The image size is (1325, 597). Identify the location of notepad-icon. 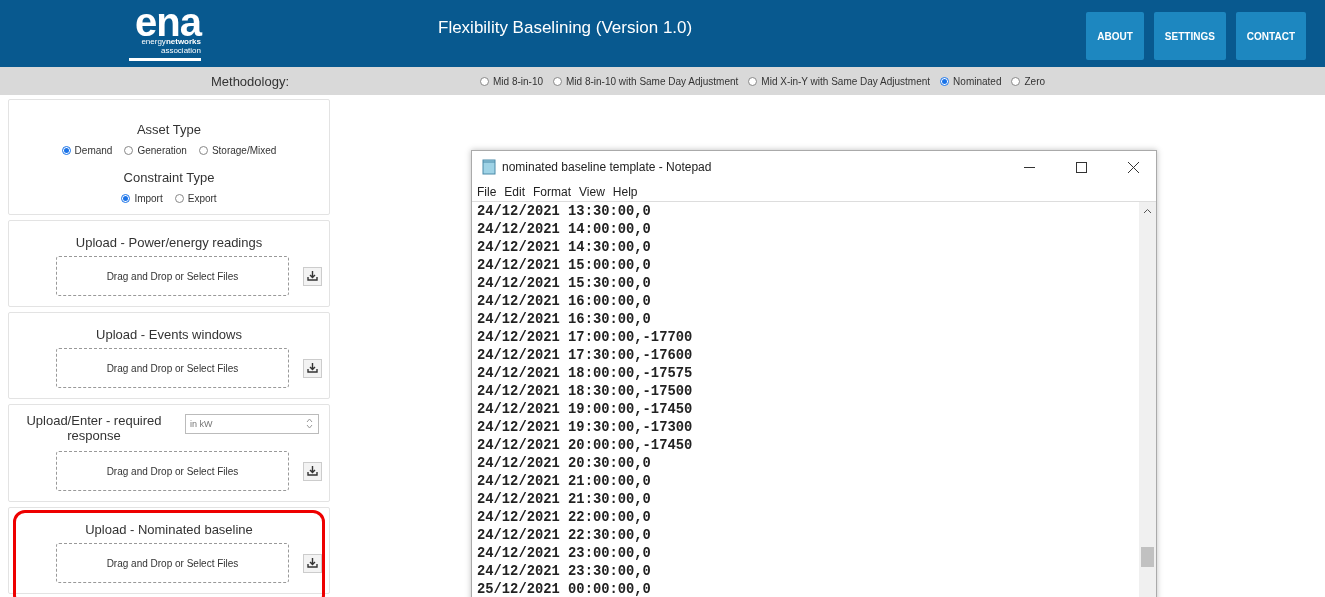
(489, 167).